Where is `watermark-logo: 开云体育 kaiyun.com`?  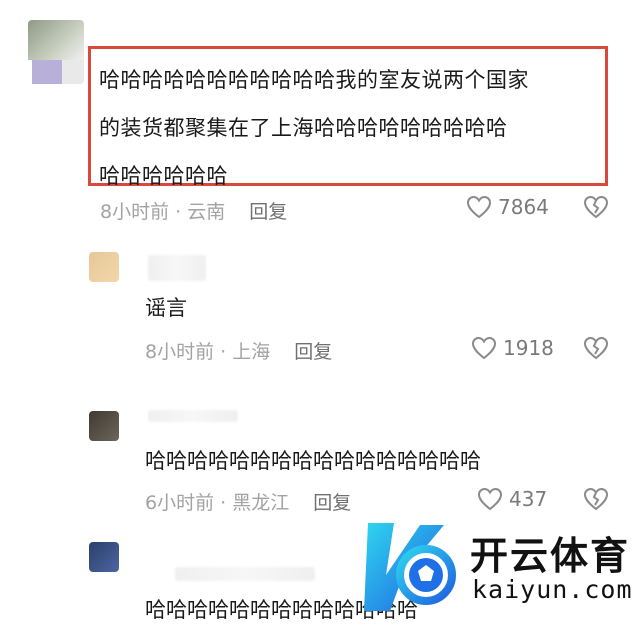
watermark-logo: 开云体育 kaiyun.com is located at coordinates (496, 567).